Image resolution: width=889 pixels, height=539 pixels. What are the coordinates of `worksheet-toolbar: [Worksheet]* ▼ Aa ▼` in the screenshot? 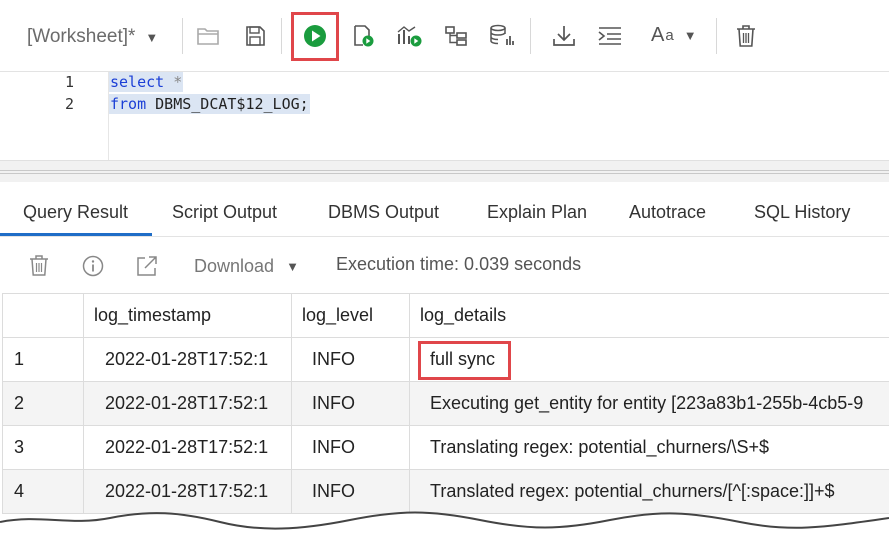 It's located at (444, 36).